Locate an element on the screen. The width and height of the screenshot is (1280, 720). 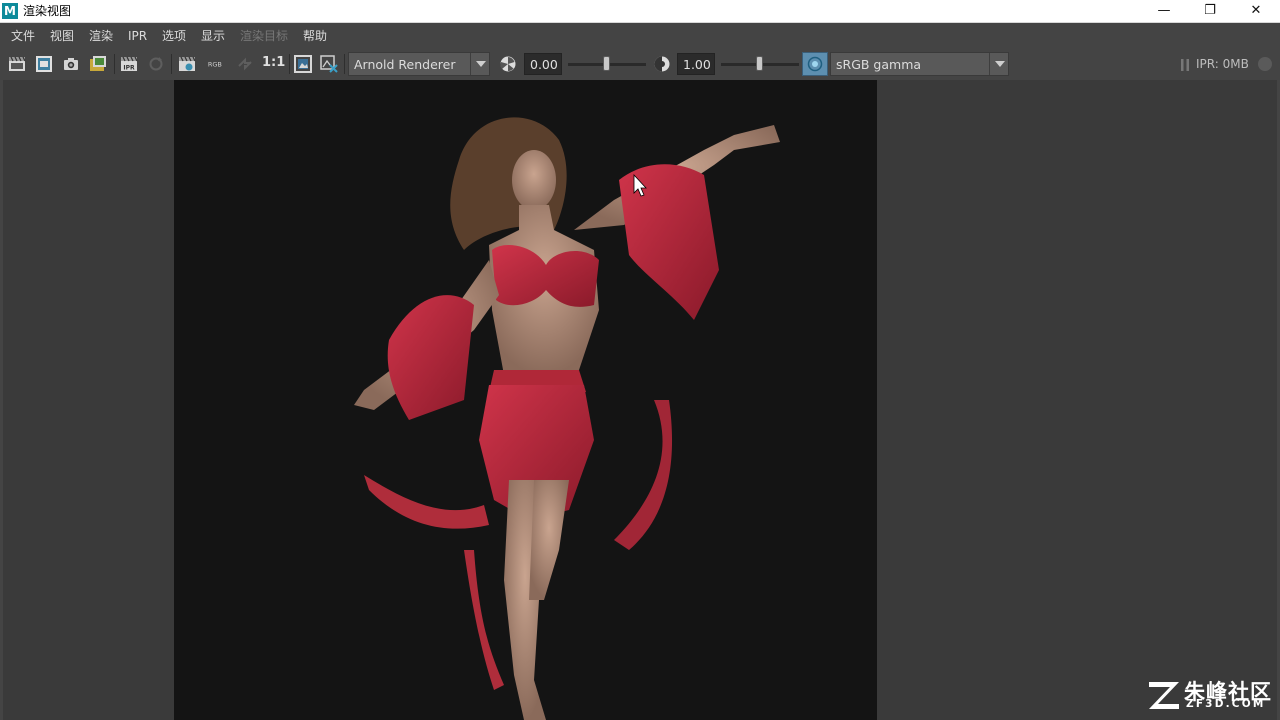
ipr-render-icon: IPR is located at coordinates (129, 64).